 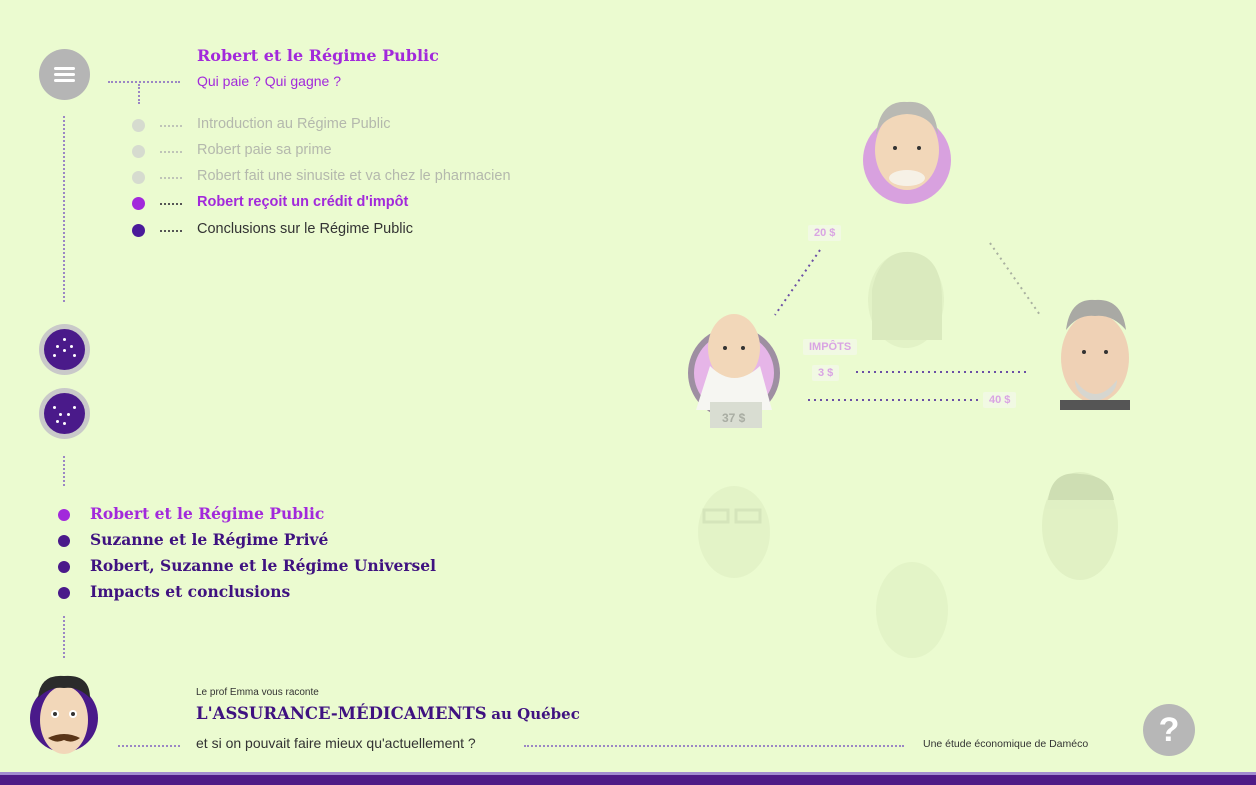 What do you see at coordinates (209, 539) in the screenshot?
I see `chapter-label: Suzanne et le Régime Privé` at bounding box center [209, 539].